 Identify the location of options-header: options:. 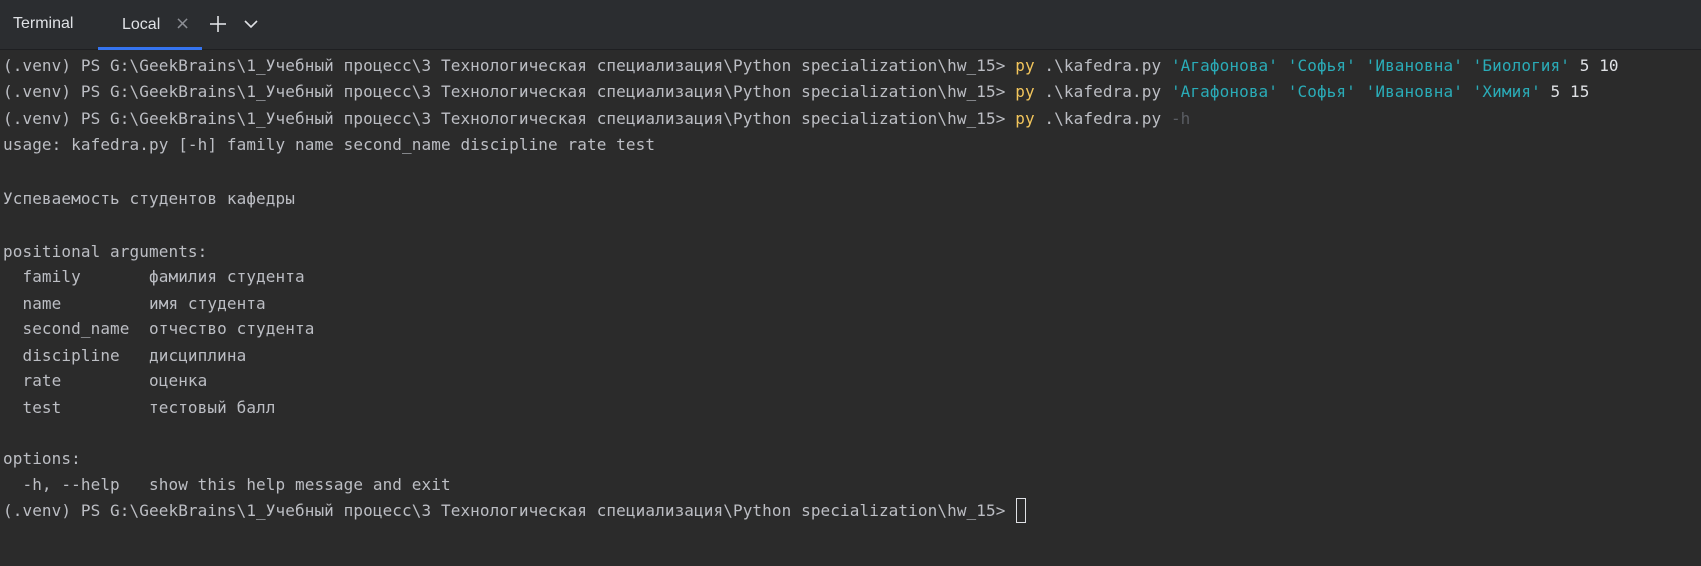
(42, 458).